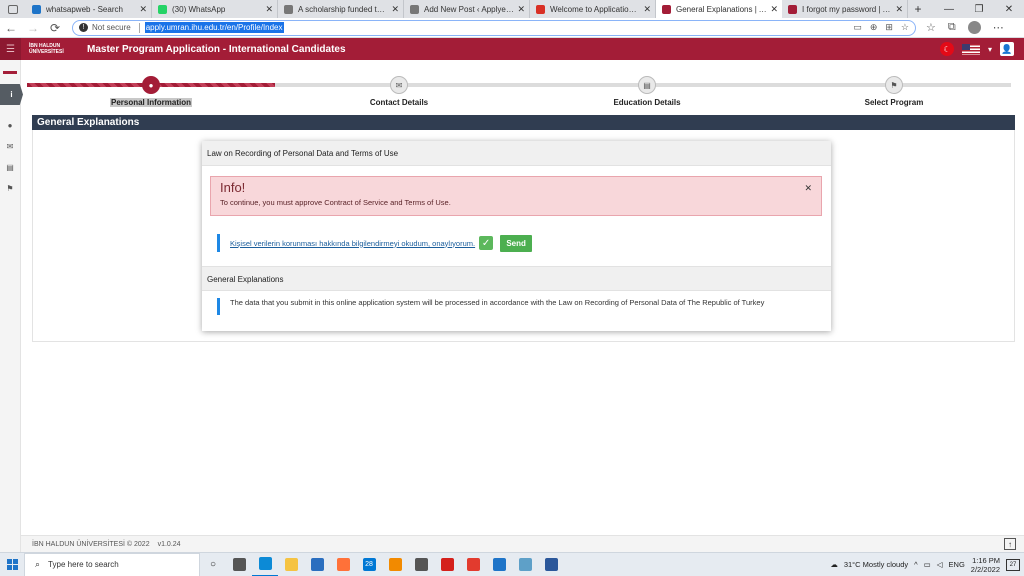 The height and width of the screenshot is (576, 1024). What do you see at coordinates (341, 9) in the screenshot?
I see `browser-tab: A scholarship funded to study at✕` at bounding box center [341, 9].